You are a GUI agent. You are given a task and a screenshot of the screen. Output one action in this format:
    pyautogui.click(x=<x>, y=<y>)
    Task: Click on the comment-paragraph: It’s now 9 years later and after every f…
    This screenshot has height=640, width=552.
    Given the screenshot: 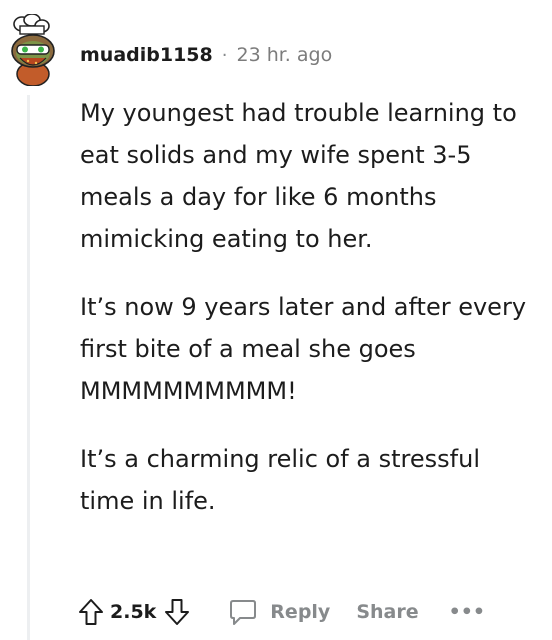 What is the action you would take?
    pyautogui.click(x=303, y=349)
    